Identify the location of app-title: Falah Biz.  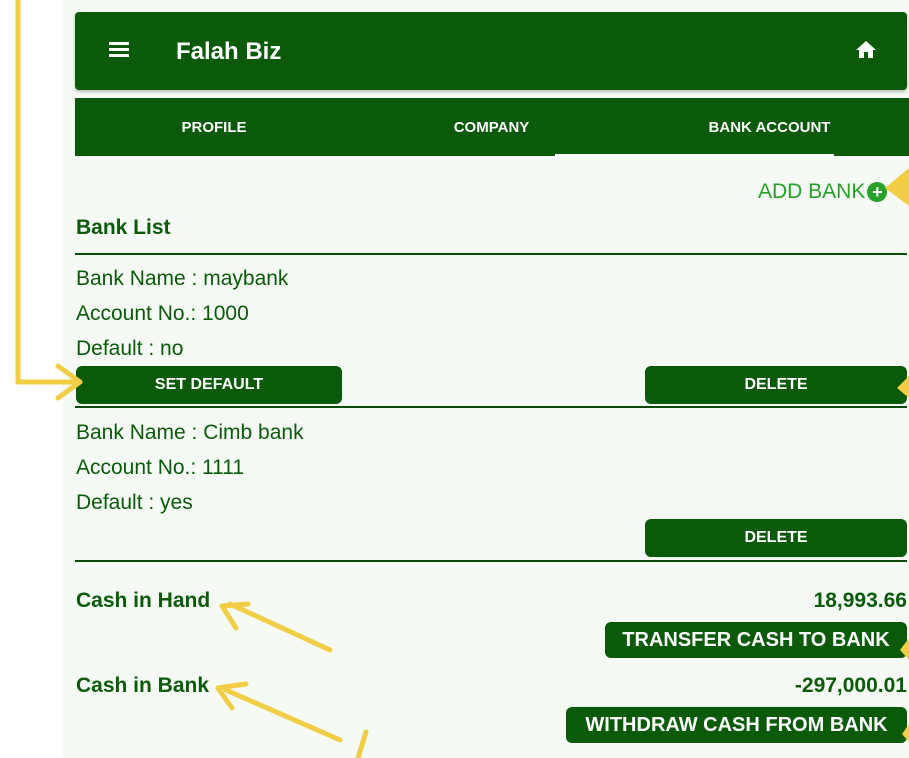
(229, 51).